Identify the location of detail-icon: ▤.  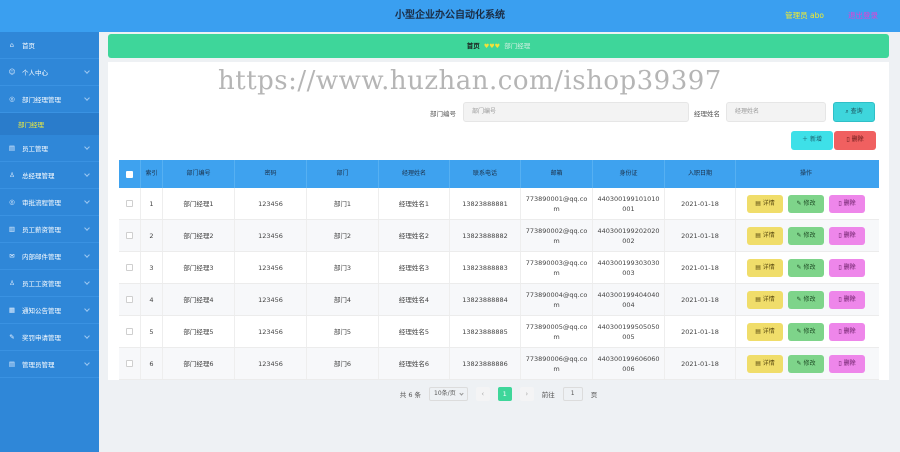
(759, 235).